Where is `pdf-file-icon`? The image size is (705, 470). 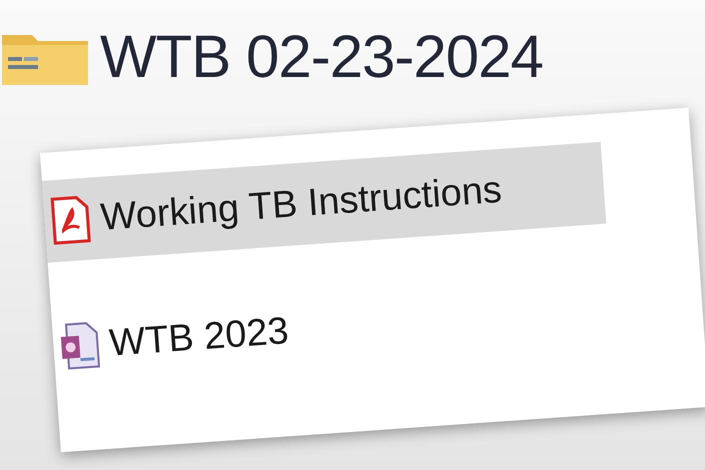
pdf-file-icon is located at coordinates (70, 220).